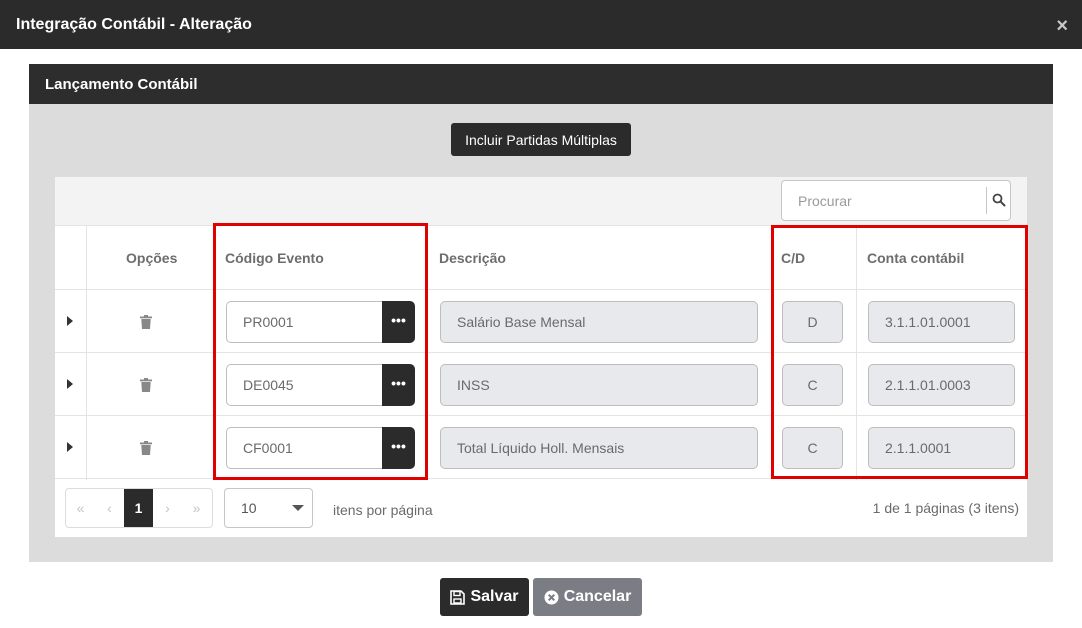 This screenshot has width=1082, height=628. What do you see at coordinates (541, 24) in the screenshot?
I see `modal-header: Integração Contábil - Alteração ×` at bounding box center [541, 24].